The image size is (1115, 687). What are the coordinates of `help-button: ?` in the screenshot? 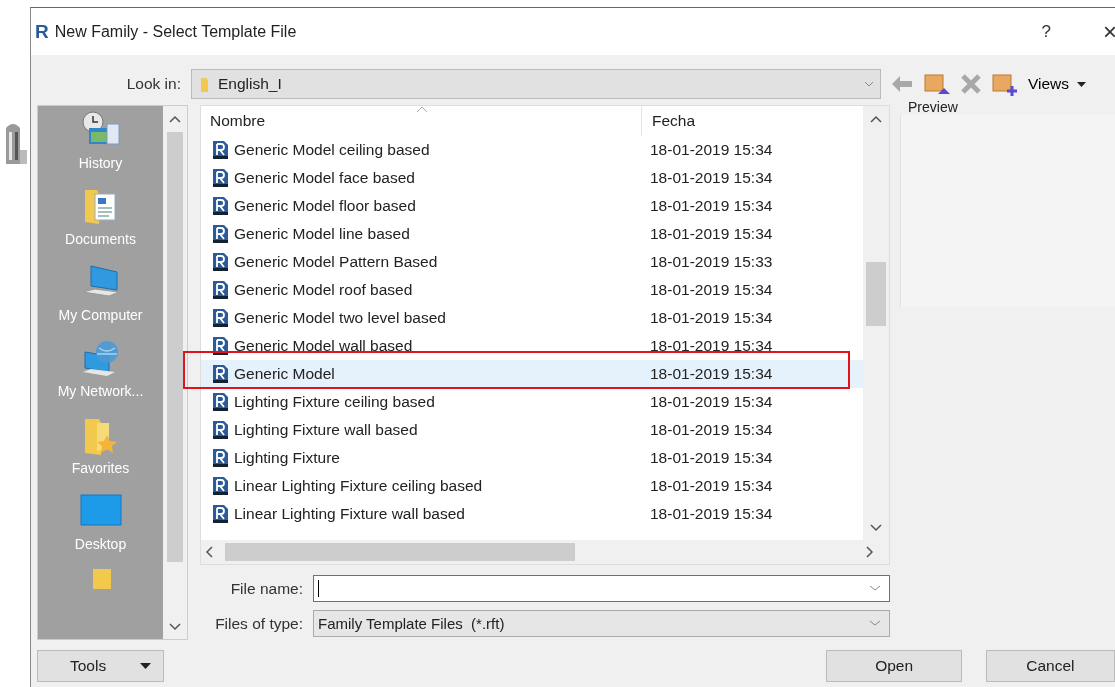 It's located at (1046, 31).